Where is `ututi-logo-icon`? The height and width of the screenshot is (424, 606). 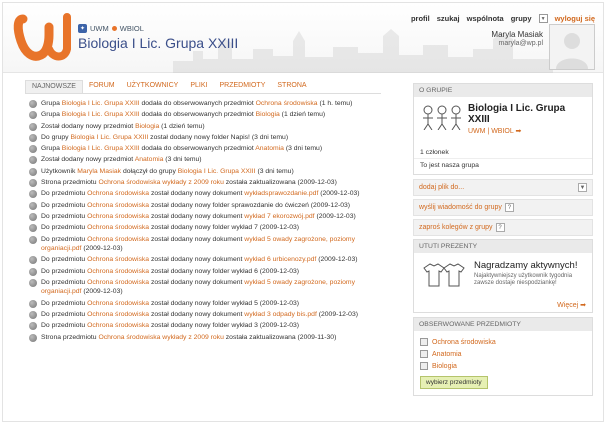 ututi-logo-icon is located at coordinates (42, 38).